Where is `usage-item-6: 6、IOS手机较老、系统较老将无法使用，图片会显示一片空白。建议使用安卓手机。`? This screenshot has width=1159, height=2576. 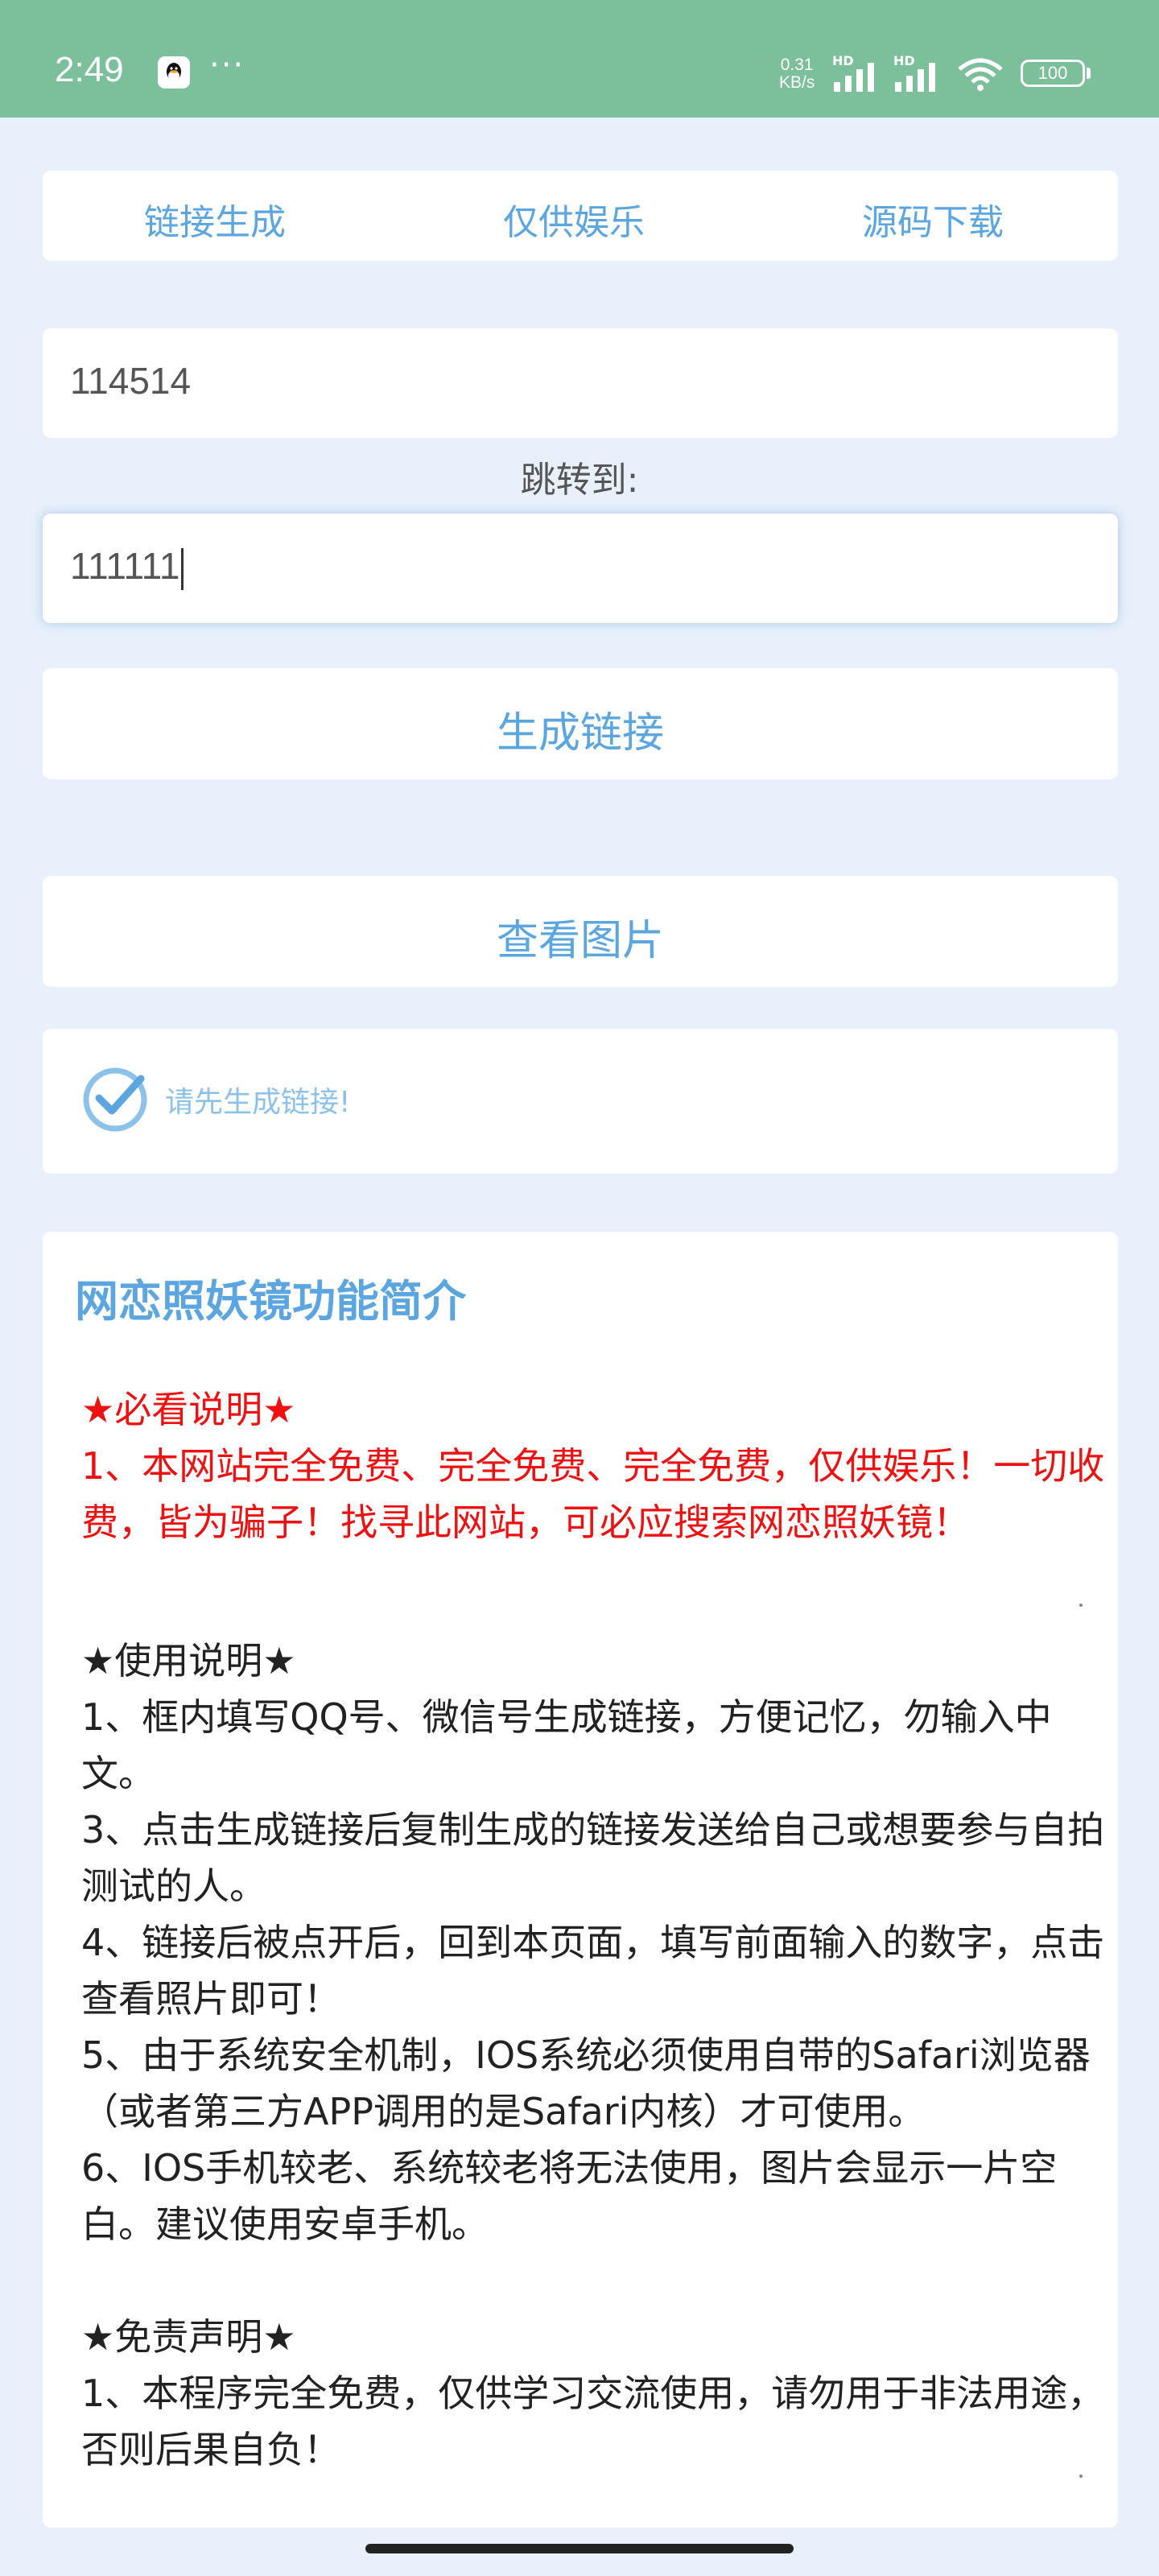 usage-item-6: 6、IOS手机较老、系统较老将无法使用，图片会显示一片空白。建议使用安卓手机。 is located at coordinates (569, 2196).